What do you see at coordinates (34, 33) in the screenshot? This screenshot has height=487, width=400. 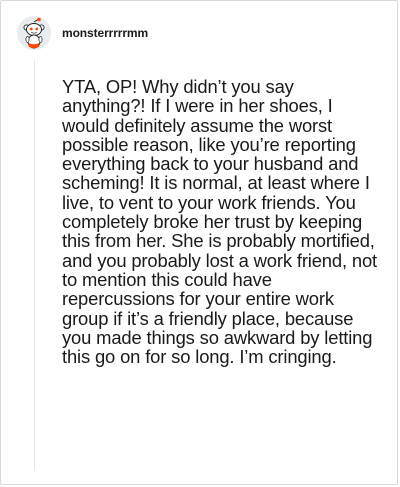 I see `reddit-snoo-avatar-icon` at bounding box center [34, 33].